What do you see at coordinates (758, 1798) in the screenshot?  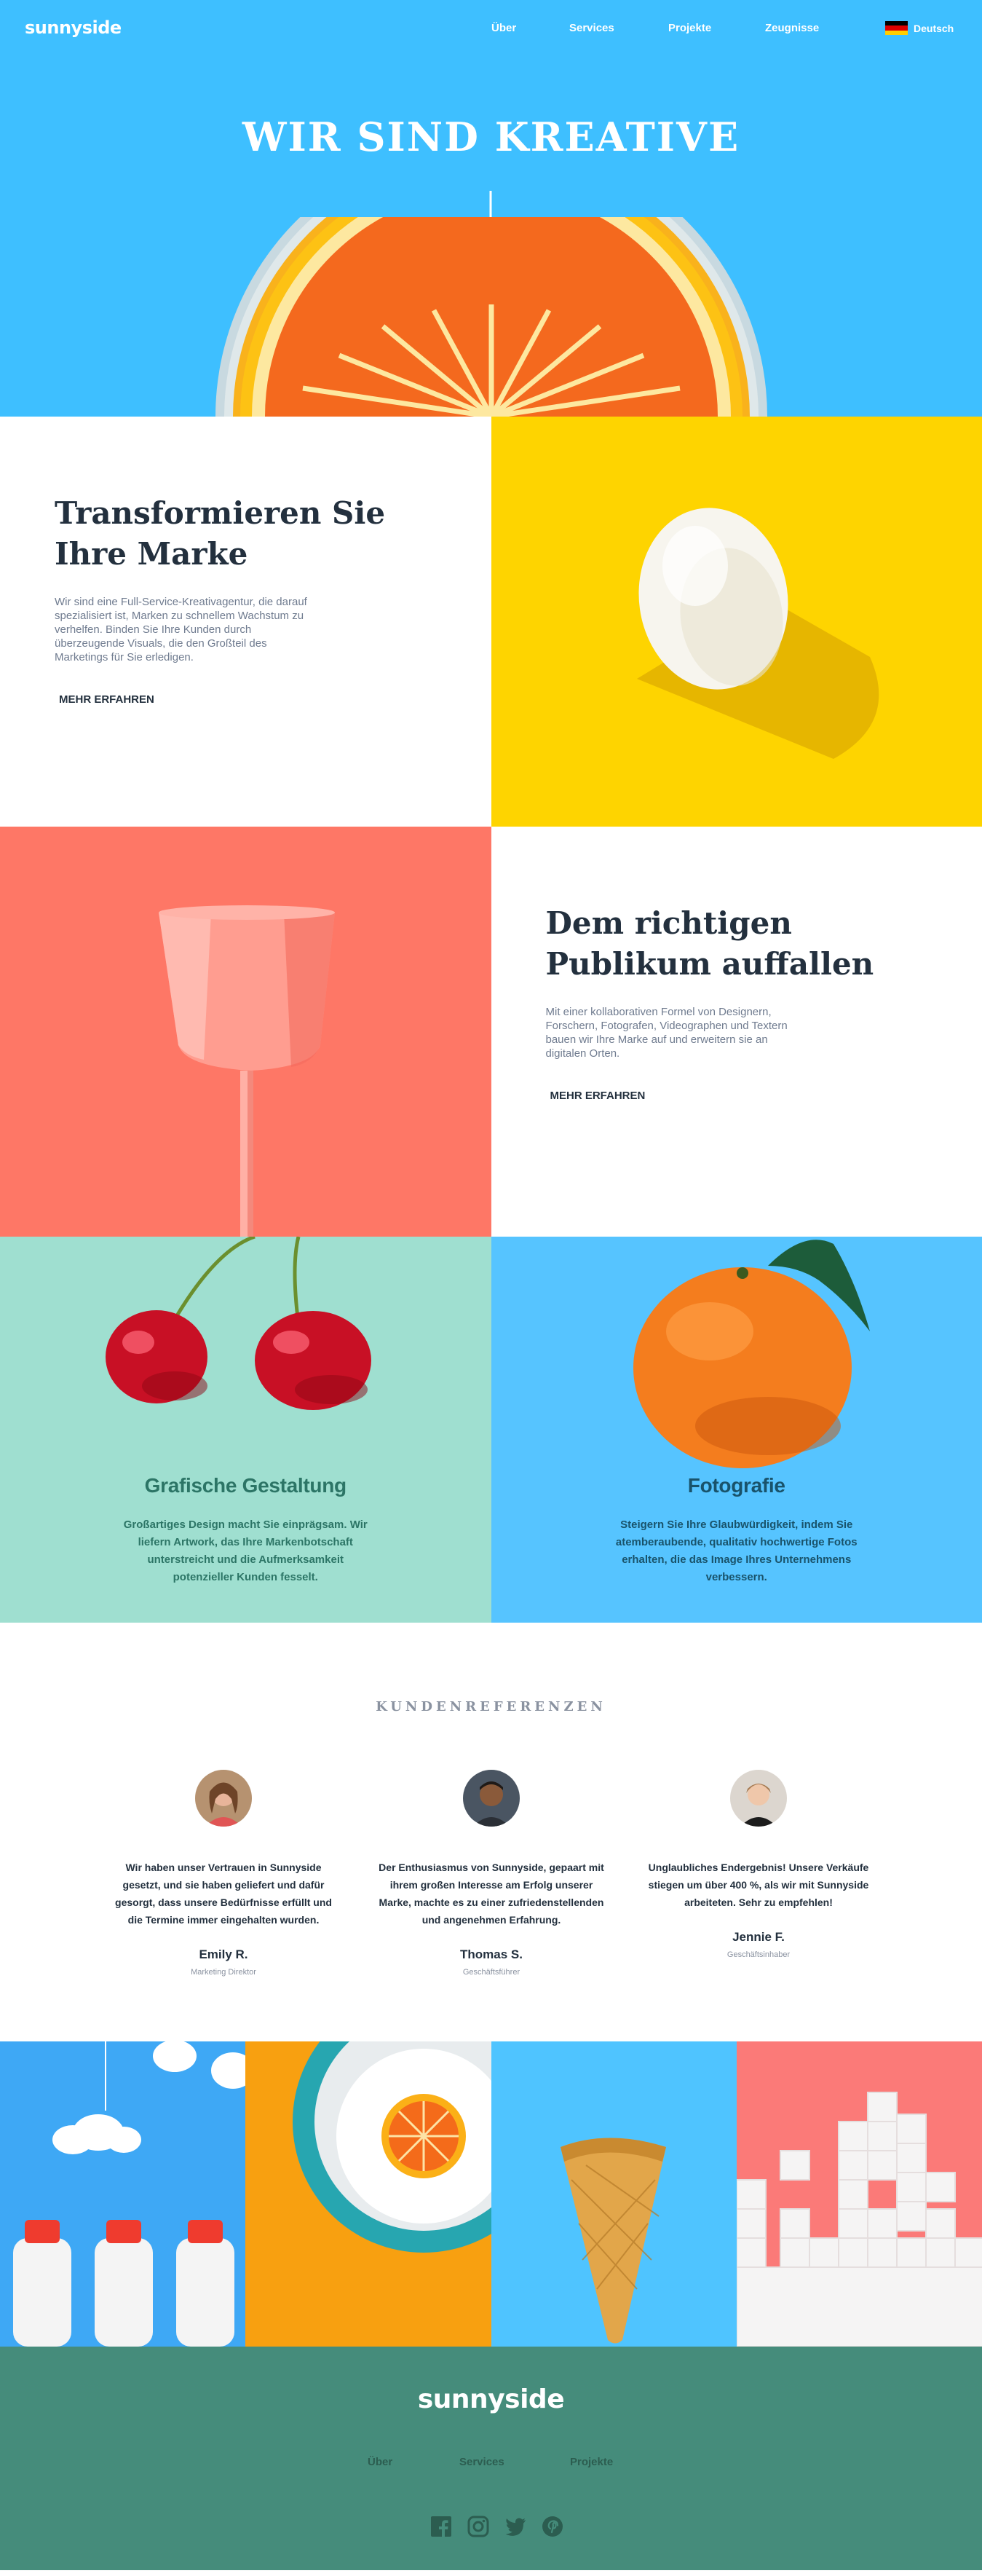 I see `avatar-jennie` at bounding box center [758, 1798].